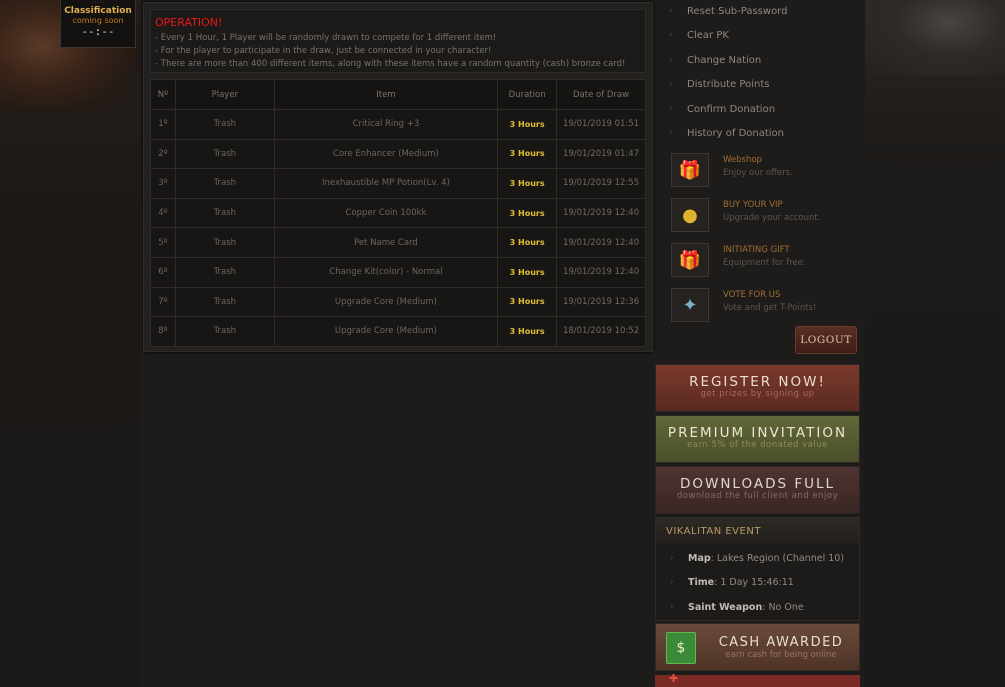 Image resolution: width=1005 pixels, height=687 pixels. I want to click on column-header-date: Date of Draw, so click(601, 94).